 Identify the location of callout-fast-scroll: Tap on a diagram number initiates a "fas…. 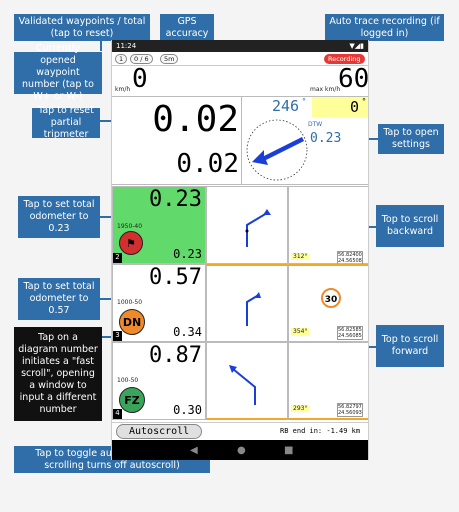
(58, 374).